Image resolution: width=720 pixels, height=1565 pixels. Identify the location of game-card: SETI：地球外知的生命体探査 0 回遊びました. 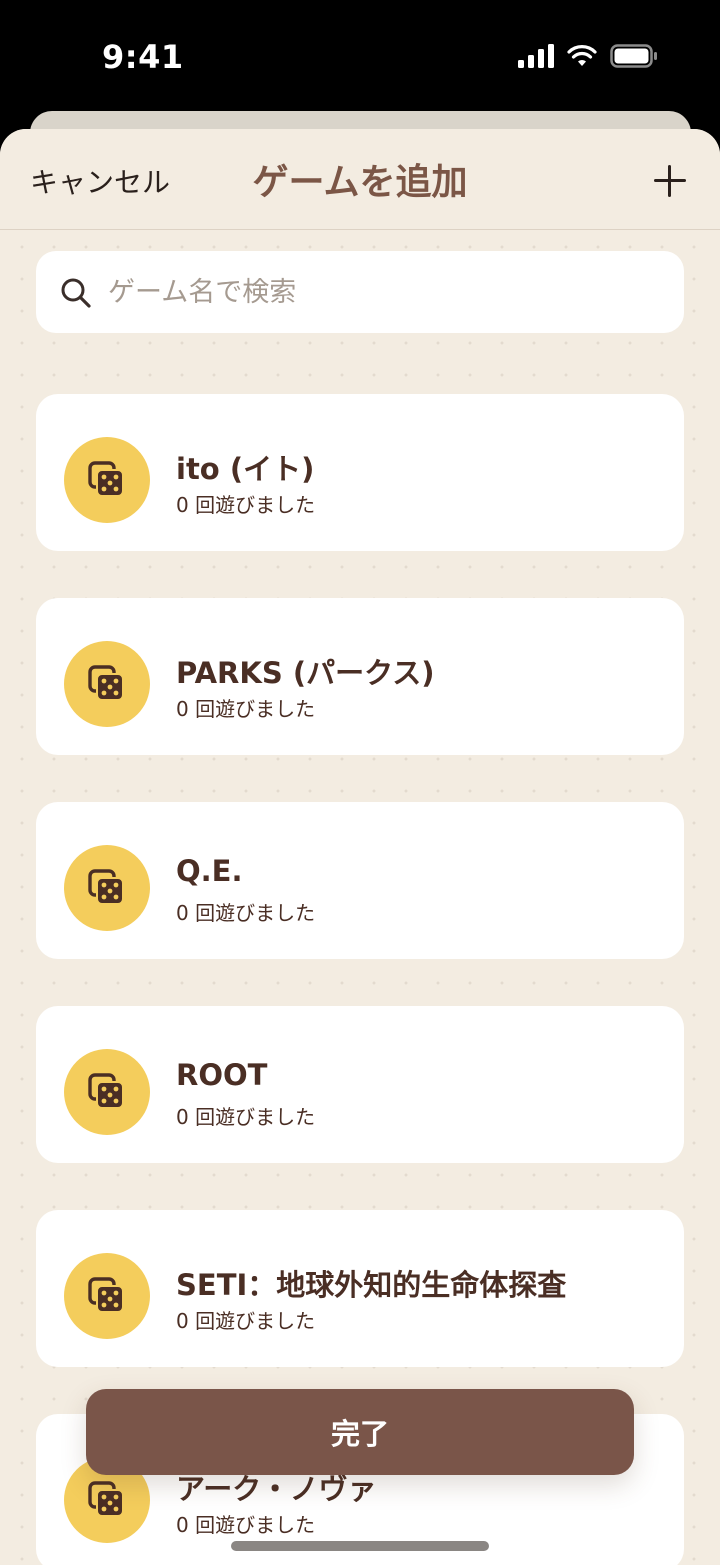
(360, 1288).